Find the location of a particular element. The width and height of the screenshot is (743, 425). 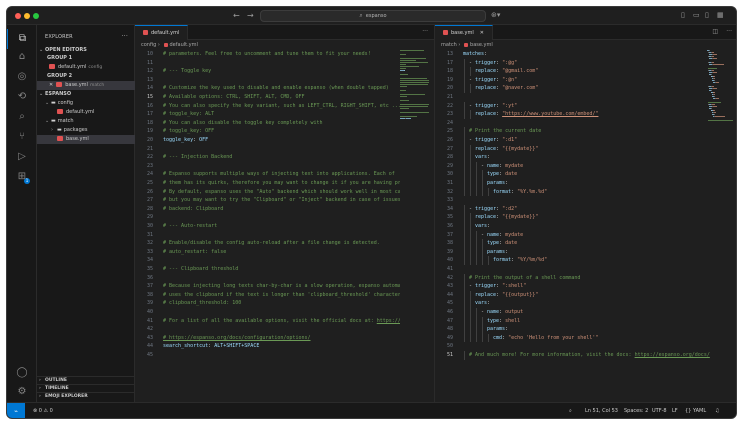

open-editor-default-yml: default.yml config is located at coordinates (86, 67).